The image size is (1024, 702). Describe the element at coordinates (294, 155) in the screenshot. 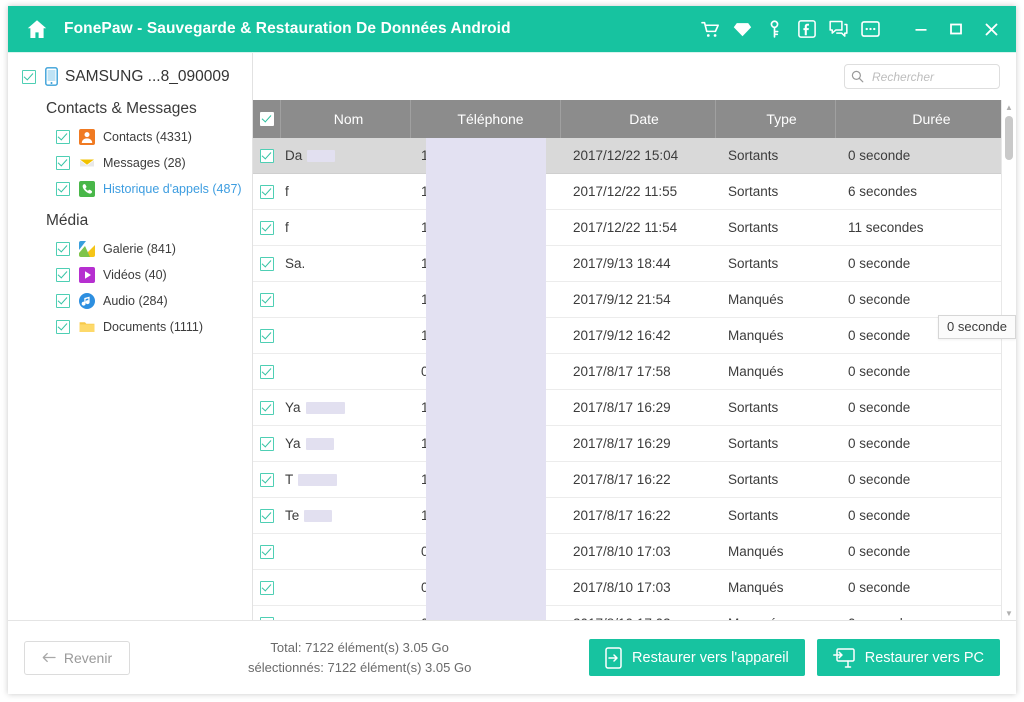

I see `contact-name-label: Da` at that location.